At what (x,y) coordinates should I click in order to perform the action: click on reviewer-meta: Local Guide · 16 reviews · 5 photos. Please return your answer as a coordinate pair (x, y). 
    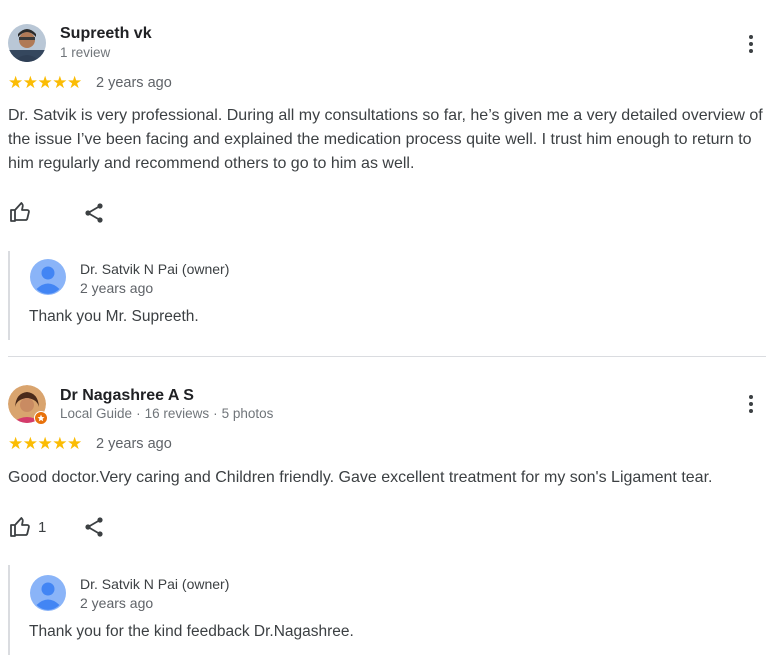
    Looking at the image, I should click on (167, 413).